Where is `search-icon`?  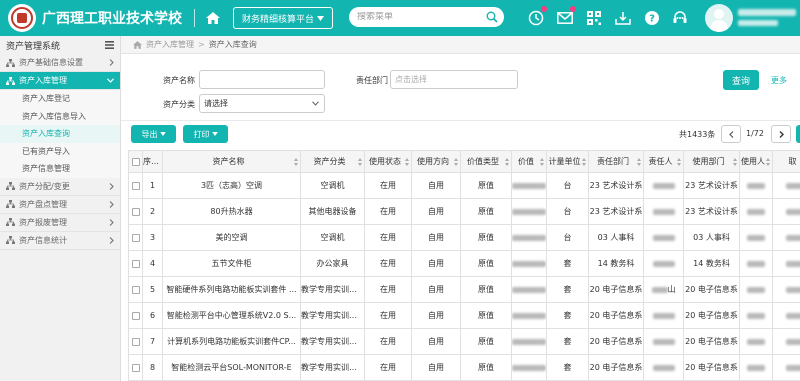 search-icon is located at coordinates (492, 18).